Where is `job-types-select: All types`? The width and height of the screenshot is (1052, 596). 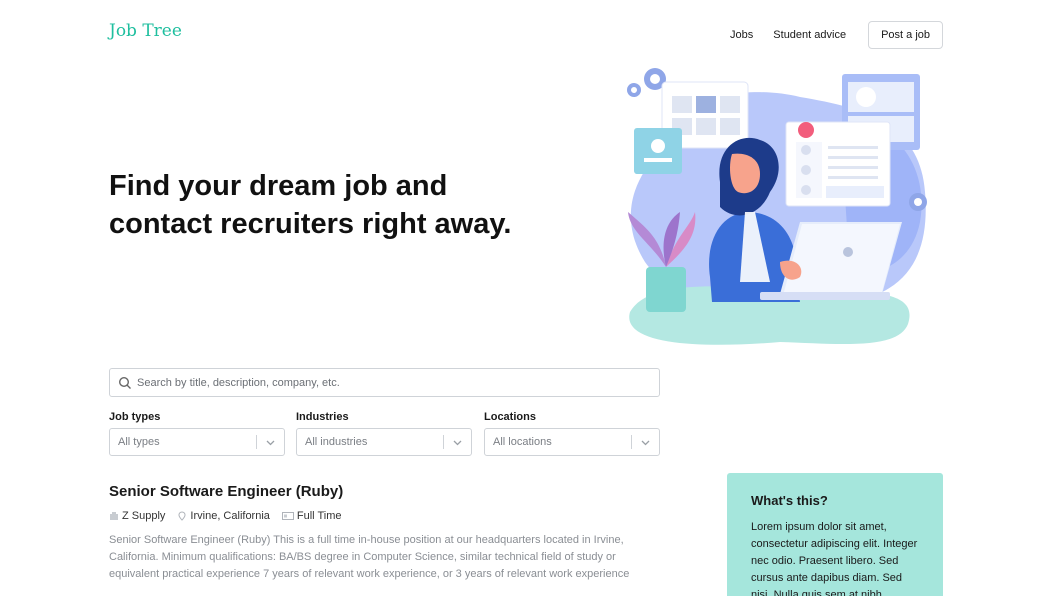 job-types-select: All types is located at coordinates (197, 442).